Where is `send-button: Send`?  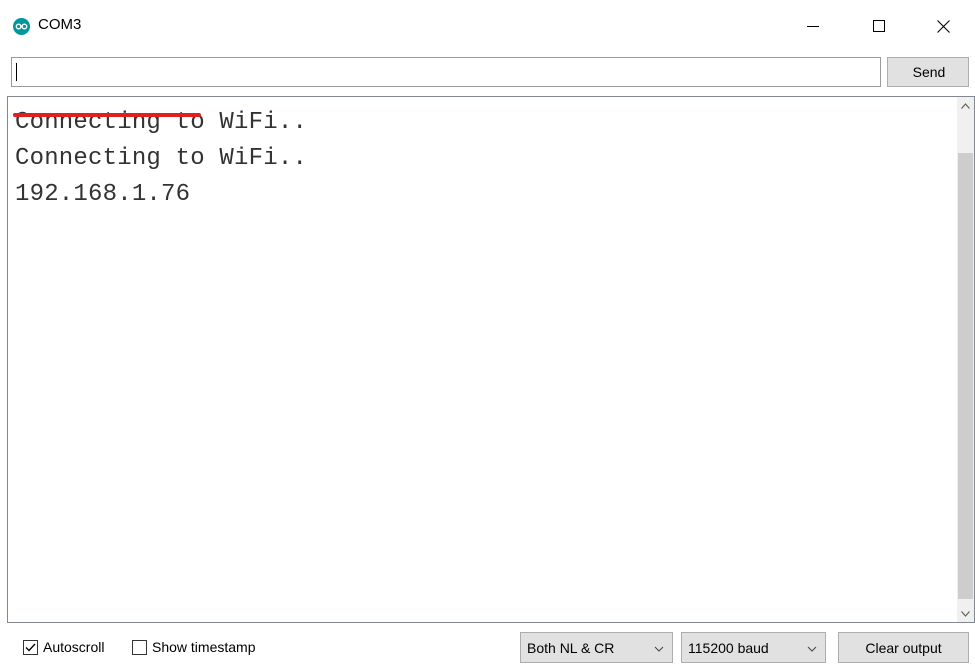 send-button: Send is located at coordinates (928, 72).